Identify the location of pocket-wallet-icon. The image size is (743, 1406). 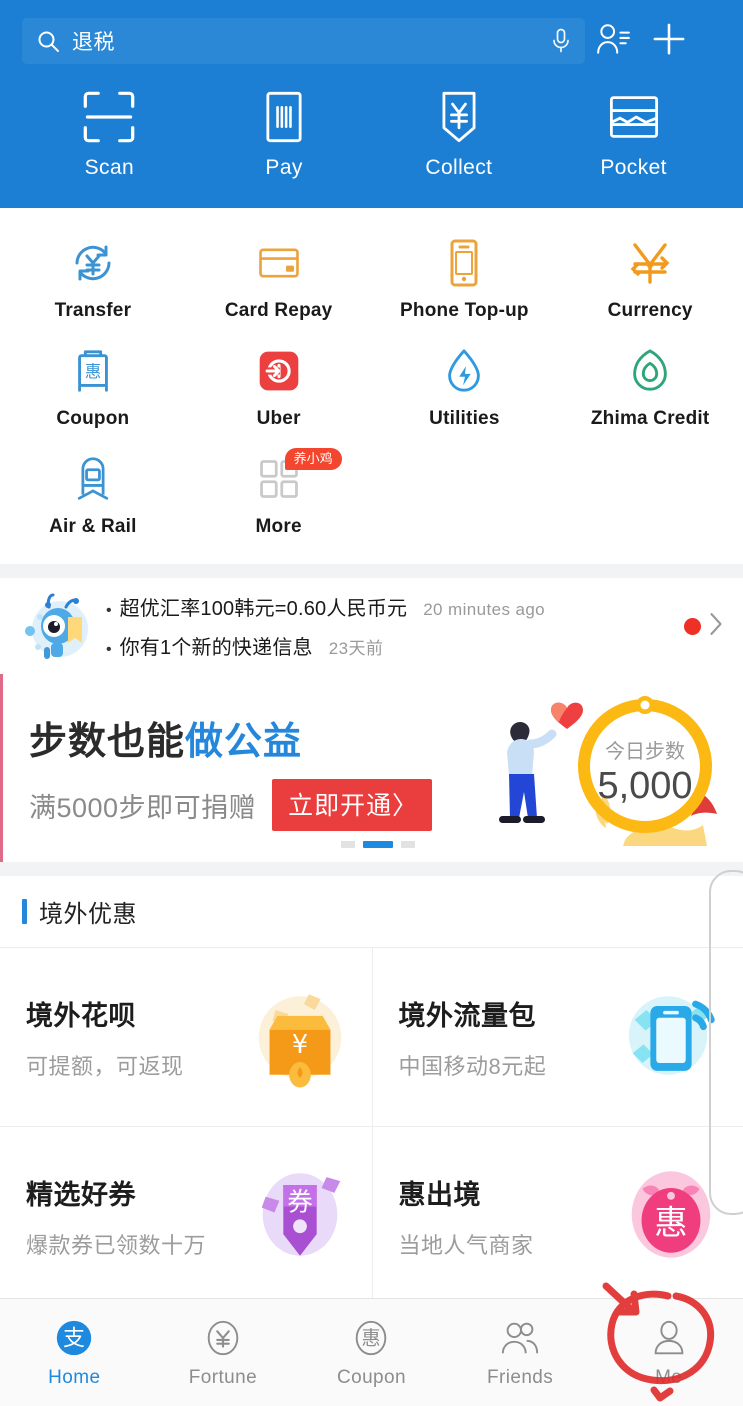
(634, 117).